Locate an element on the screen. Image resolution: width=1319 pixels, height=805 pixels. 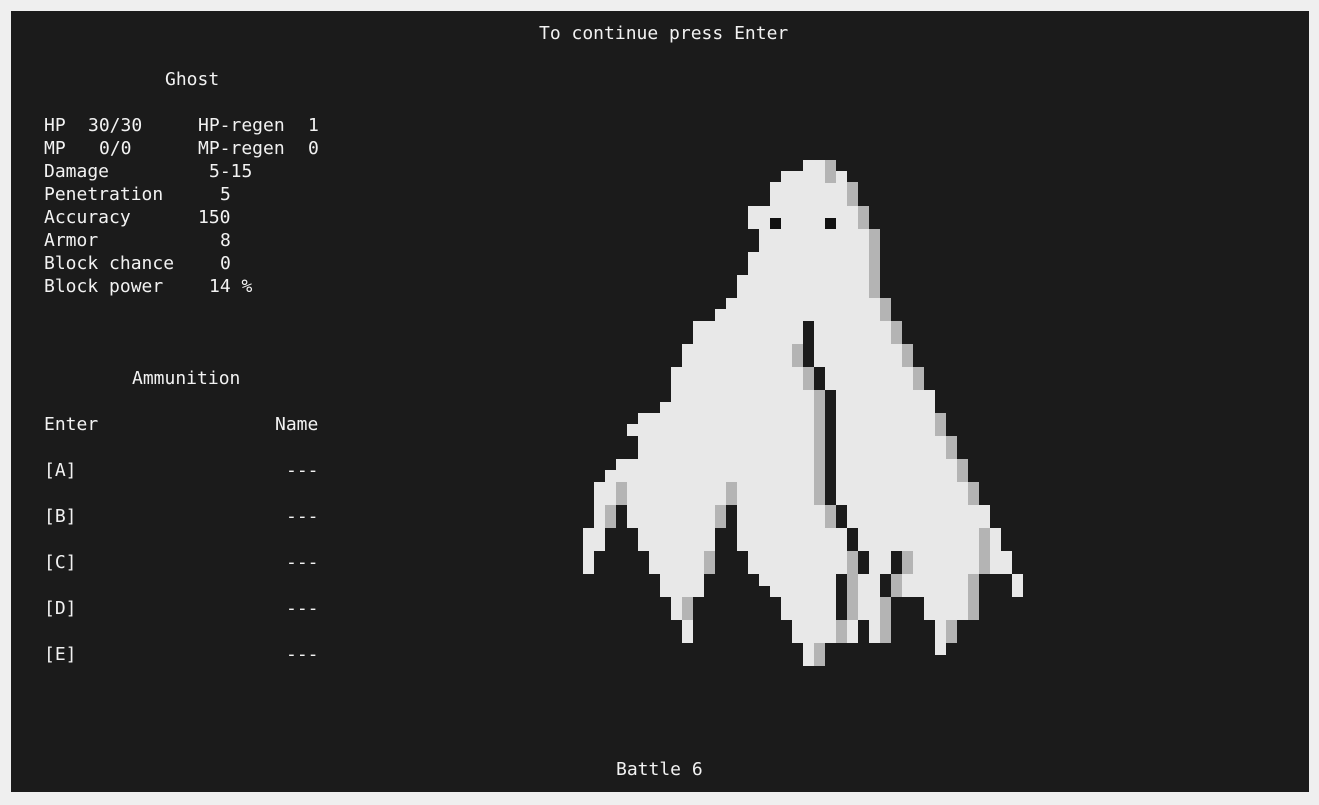
ghost-eye-right is located at coordinates (830, 223).